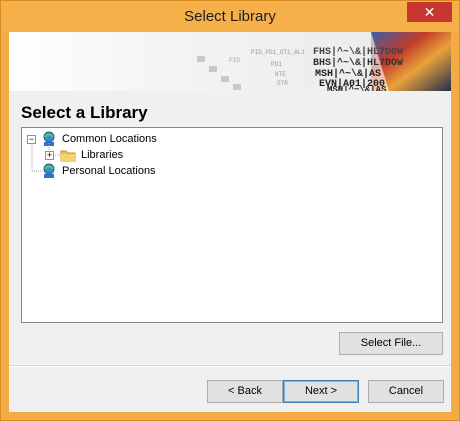  Describe the element at coordinates (245, 391) in the screenshot. I see `back-button: < Back` at that location.